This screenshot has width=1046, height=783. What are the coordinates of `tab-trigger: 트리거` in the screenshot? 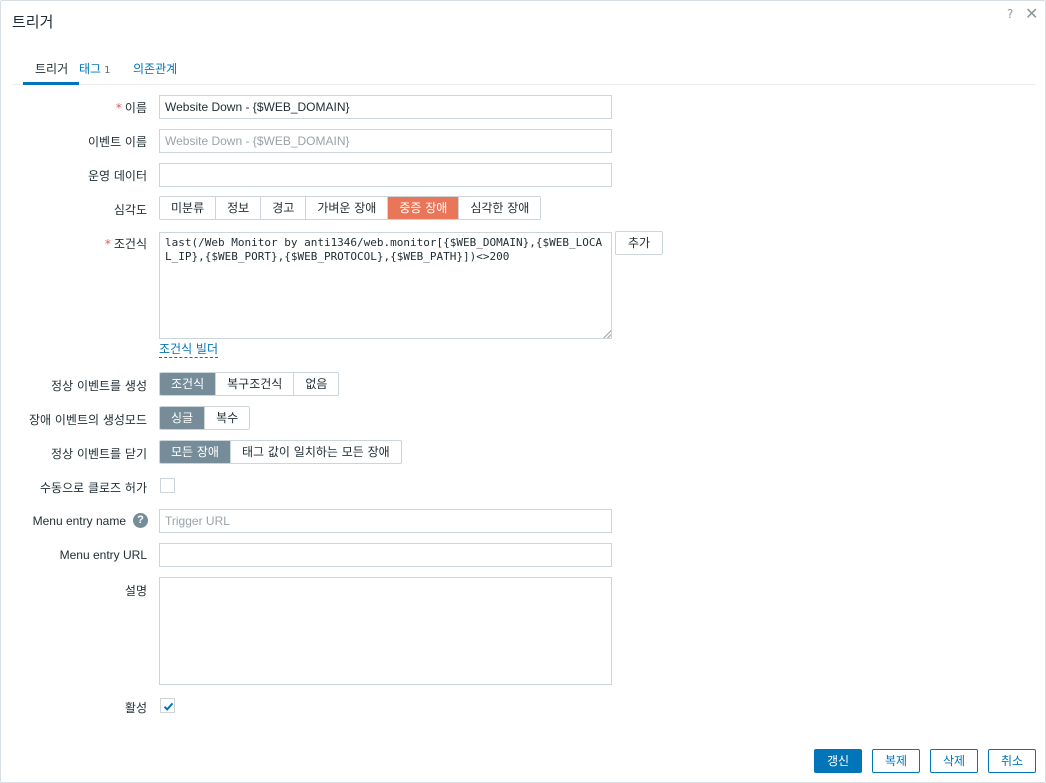 It's located at (51, 72).